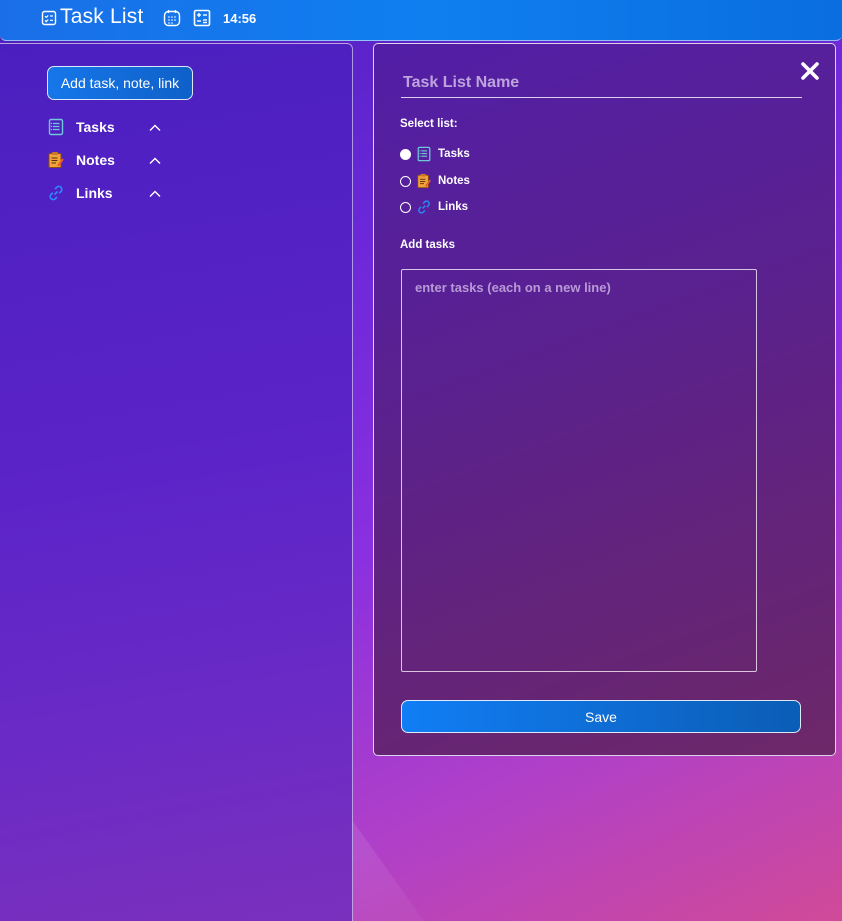 This screenshot has height=921, width=842. Describe the element at coordinates (202, 18) in the screenshot. I see `calculator-icon` at that location.